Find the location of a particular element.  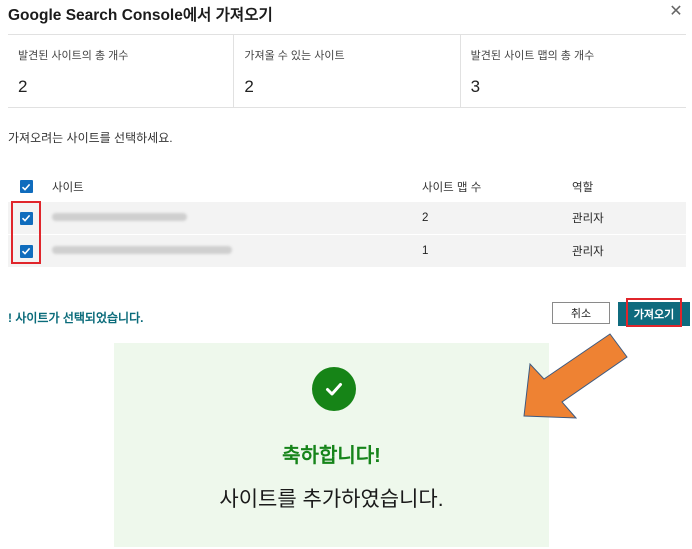

stat-discovered-sites: 발견된 사이트의 총 개수 2 is located at coordinates (121, 71).